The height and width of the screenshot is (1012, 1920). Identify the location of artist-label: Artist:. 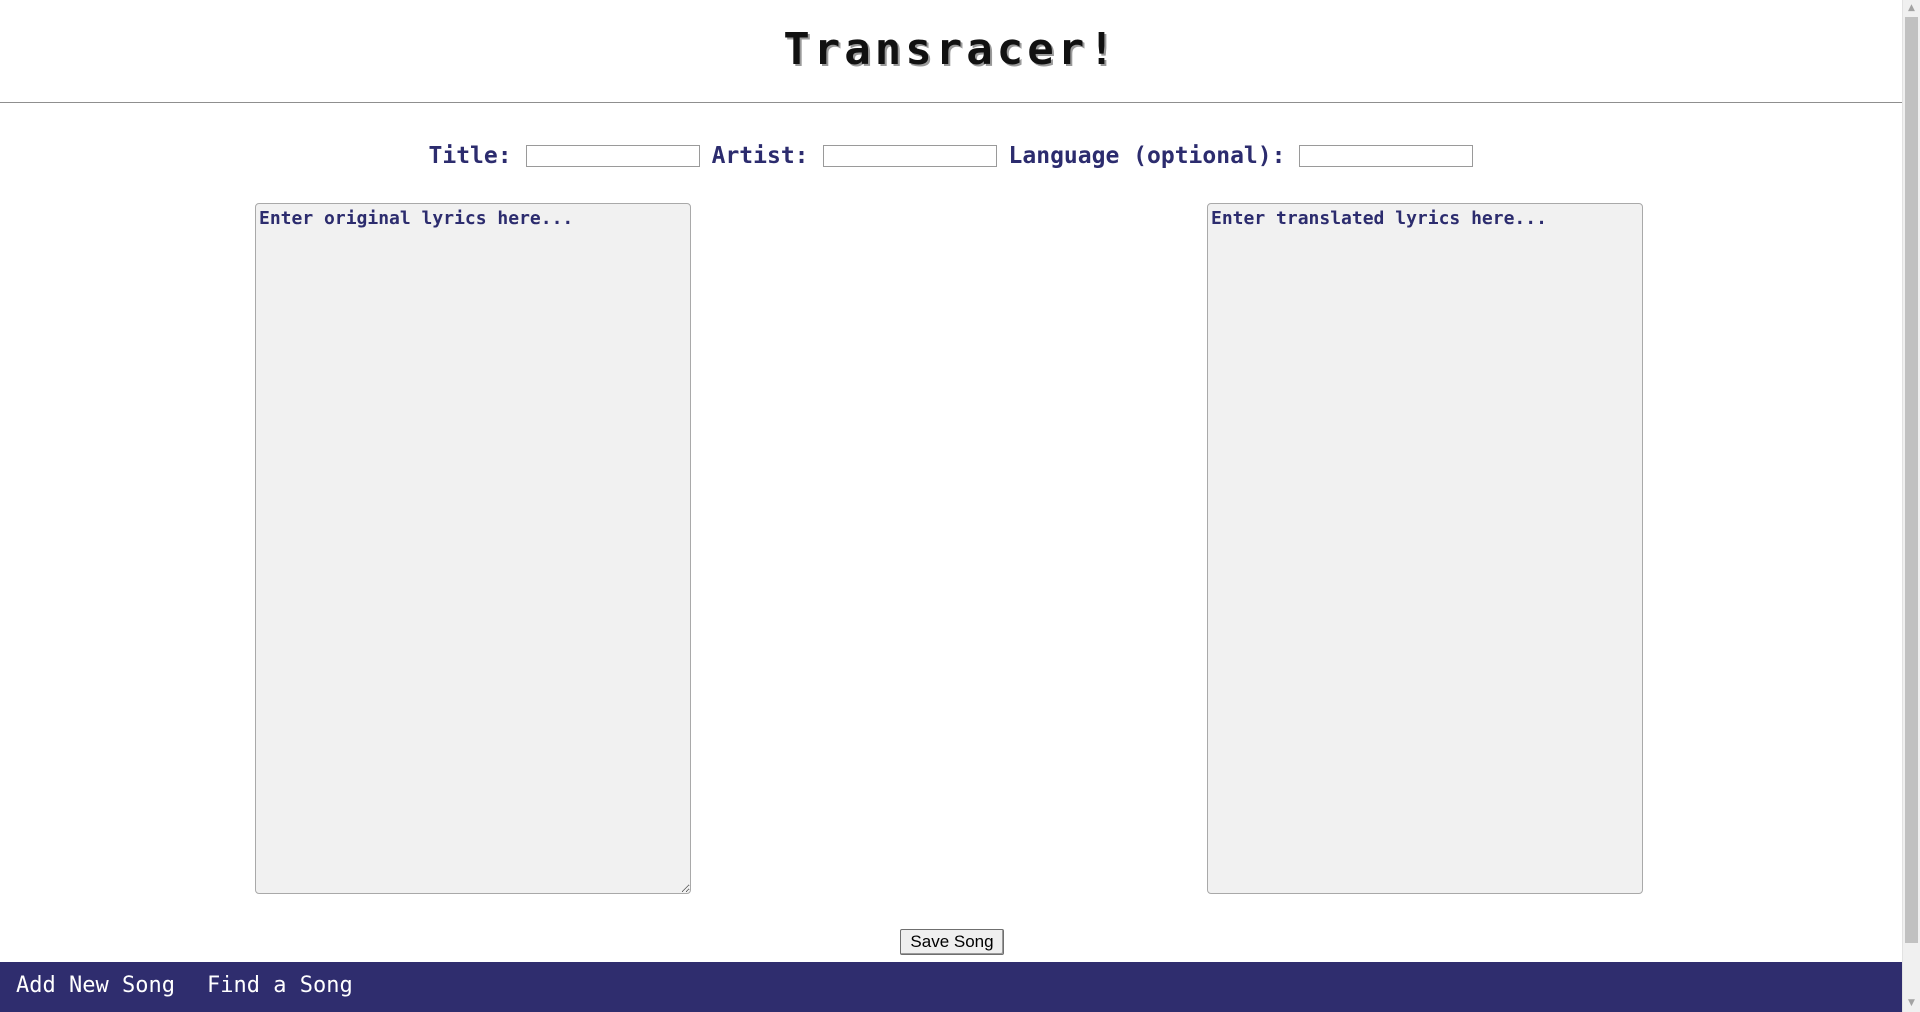
(760, 155).